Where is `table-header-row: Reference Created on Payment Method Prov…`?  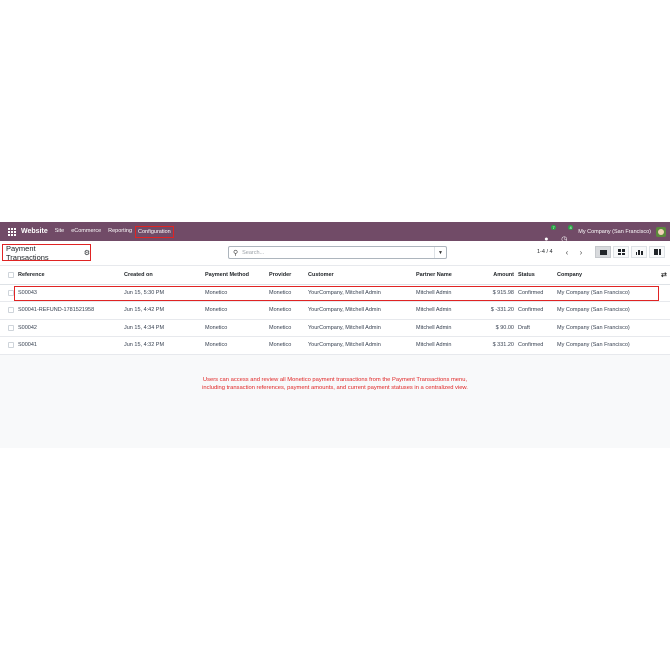 table-header-row: Reference Created on Payment Method Prov… is located at coordinates (335, 275).